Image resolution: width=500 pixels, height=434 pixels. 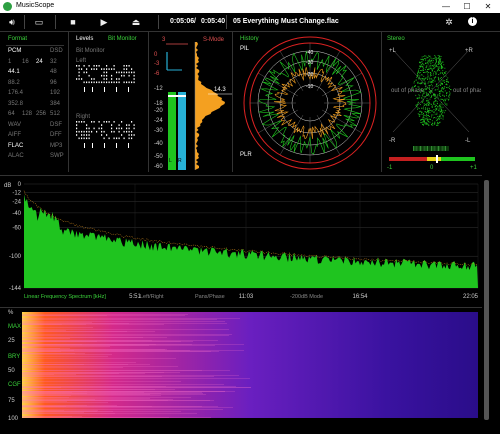 I want to click on history-radar: -40 -30 -20 -10, so click(x=310, y=103).